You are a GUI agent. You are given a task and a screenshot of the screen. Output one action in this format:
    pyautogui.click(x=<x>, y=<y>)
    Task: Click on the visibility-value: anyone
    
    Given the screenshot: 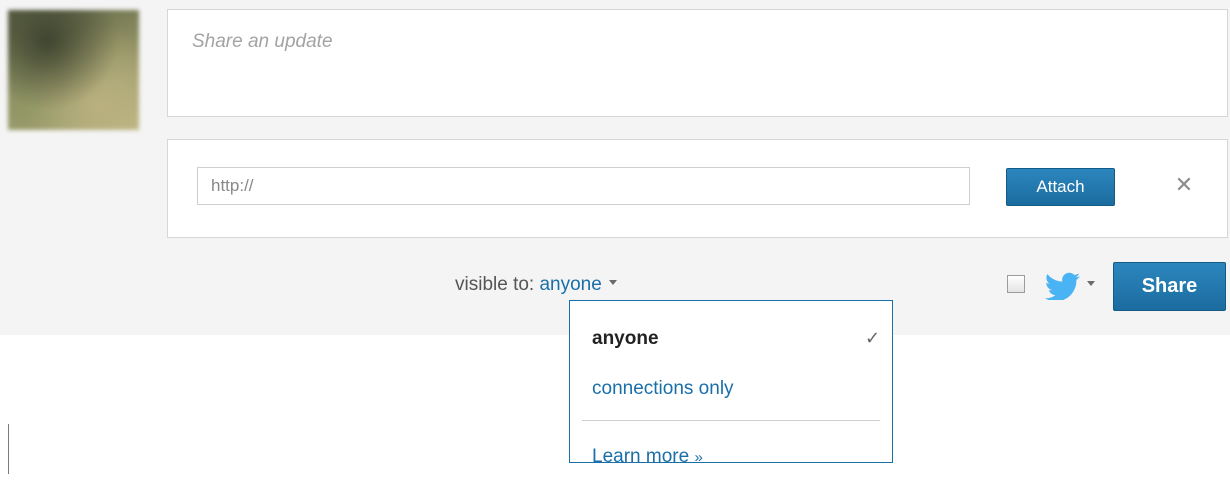 What is the action you would take?
    pyautogui.click(x=570, y=284)
    